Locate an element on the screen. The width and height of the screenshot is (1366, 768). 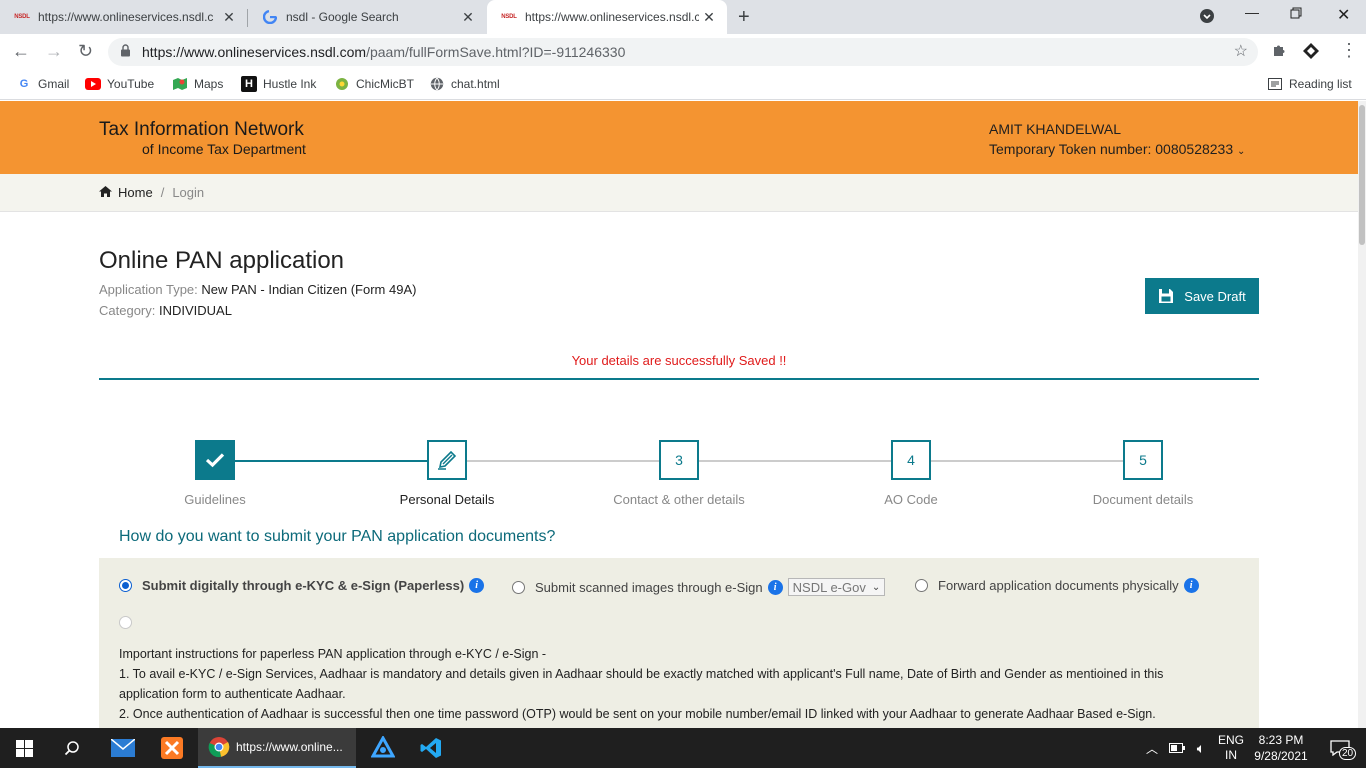
divider is located at coordinates (679, 379).